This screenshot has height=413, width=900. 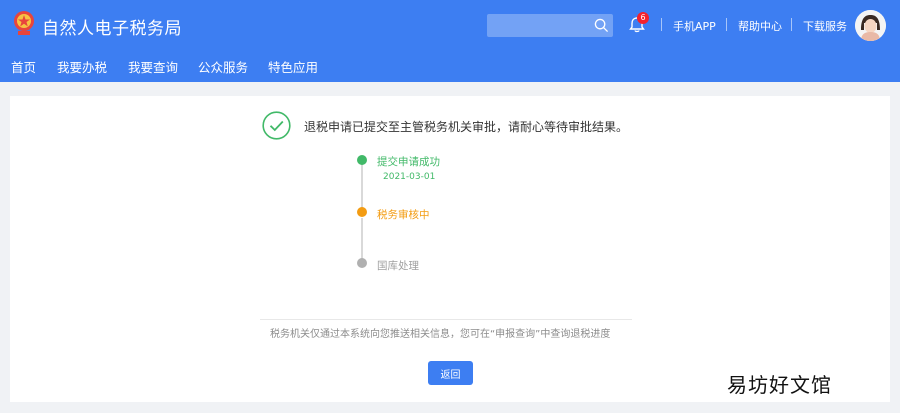 What do you see at coordinates (601, 25) in the screenshot?
I see `search-icon` at bounding box center [601, 25].